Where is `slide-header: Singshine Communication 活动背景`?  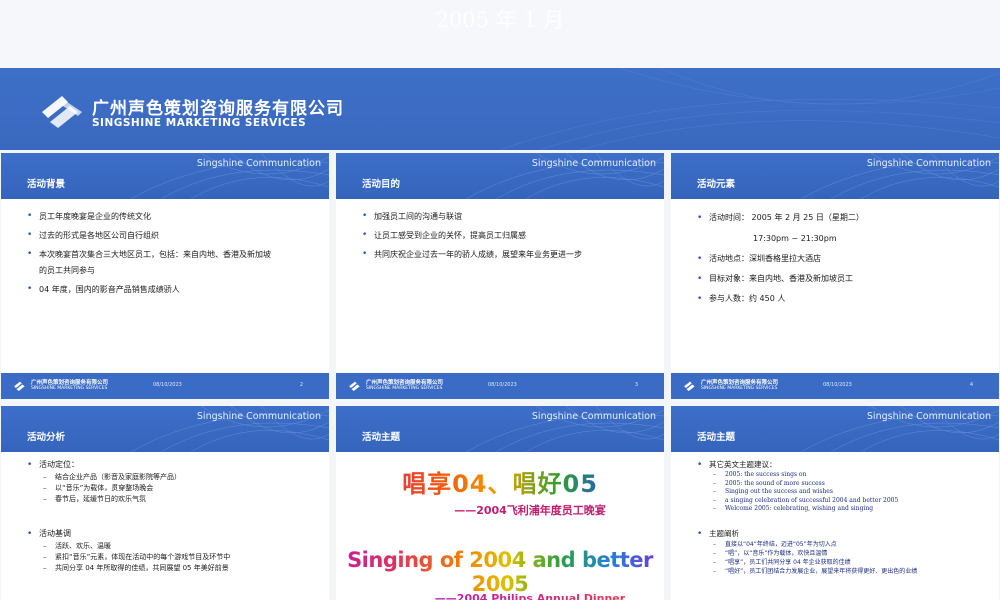 slide-header: Singshine Communication 活动背景 is located at coordinates (165, 176).